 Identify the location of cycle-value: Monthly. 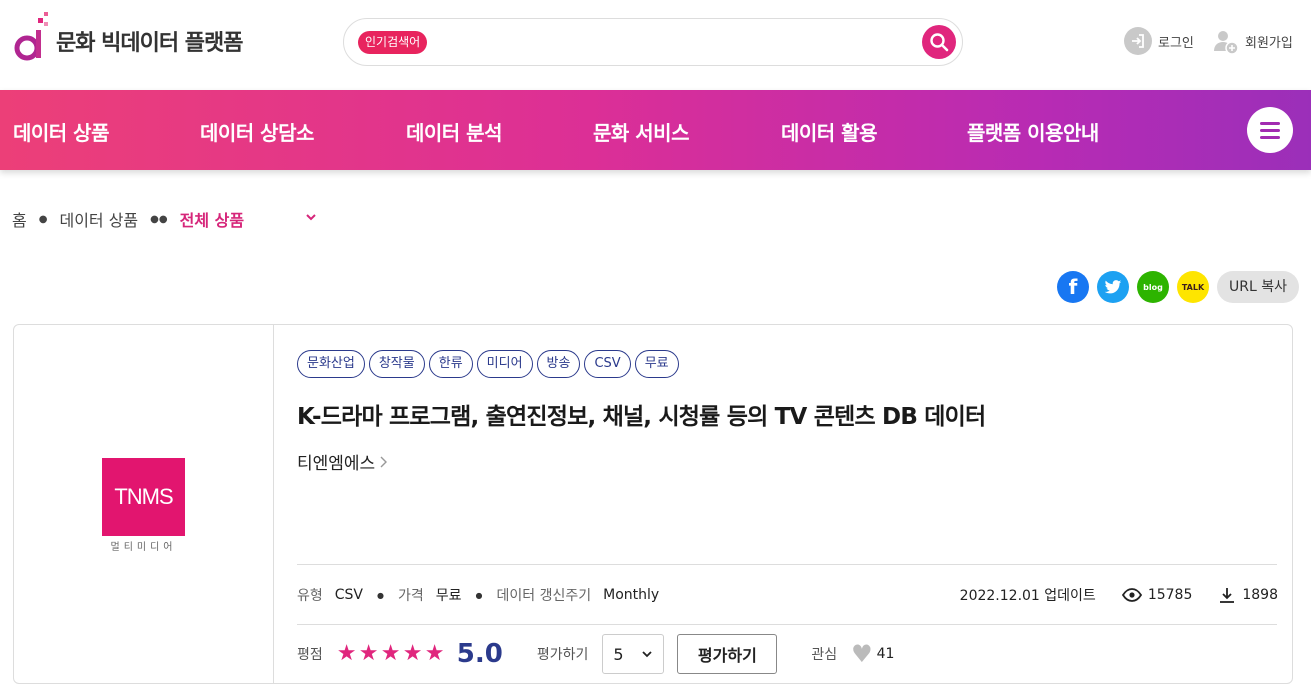
(631, 595).